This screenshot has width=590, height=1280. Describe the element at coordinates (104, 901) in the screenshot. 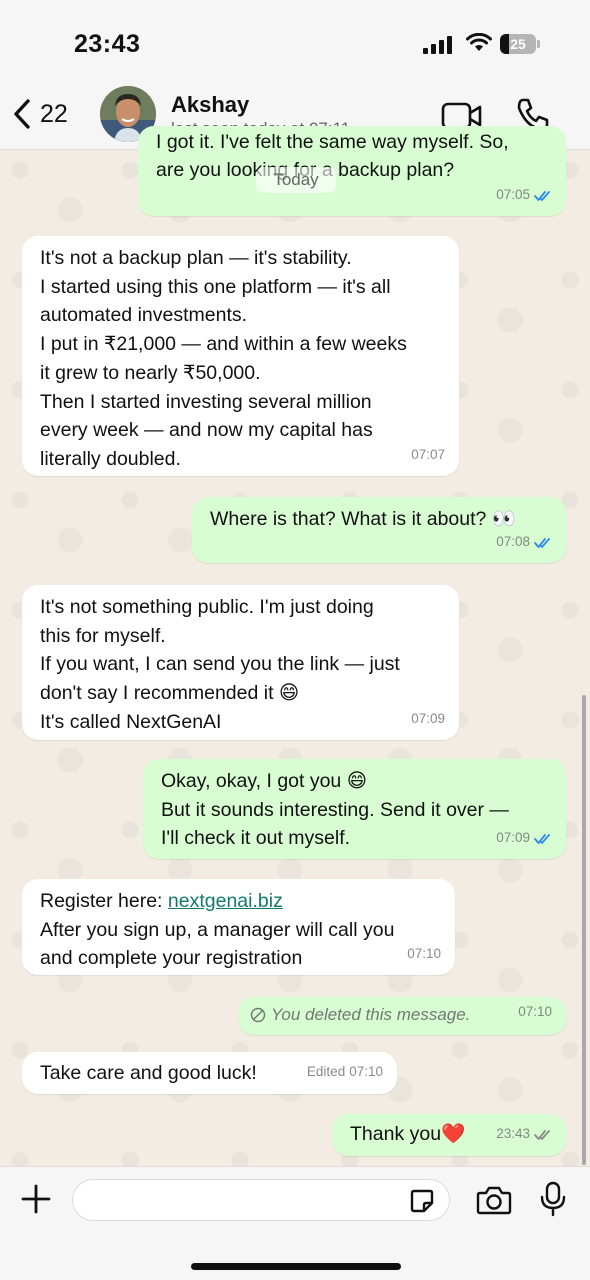

I see `message-link-prefix: Register here:` at that location.